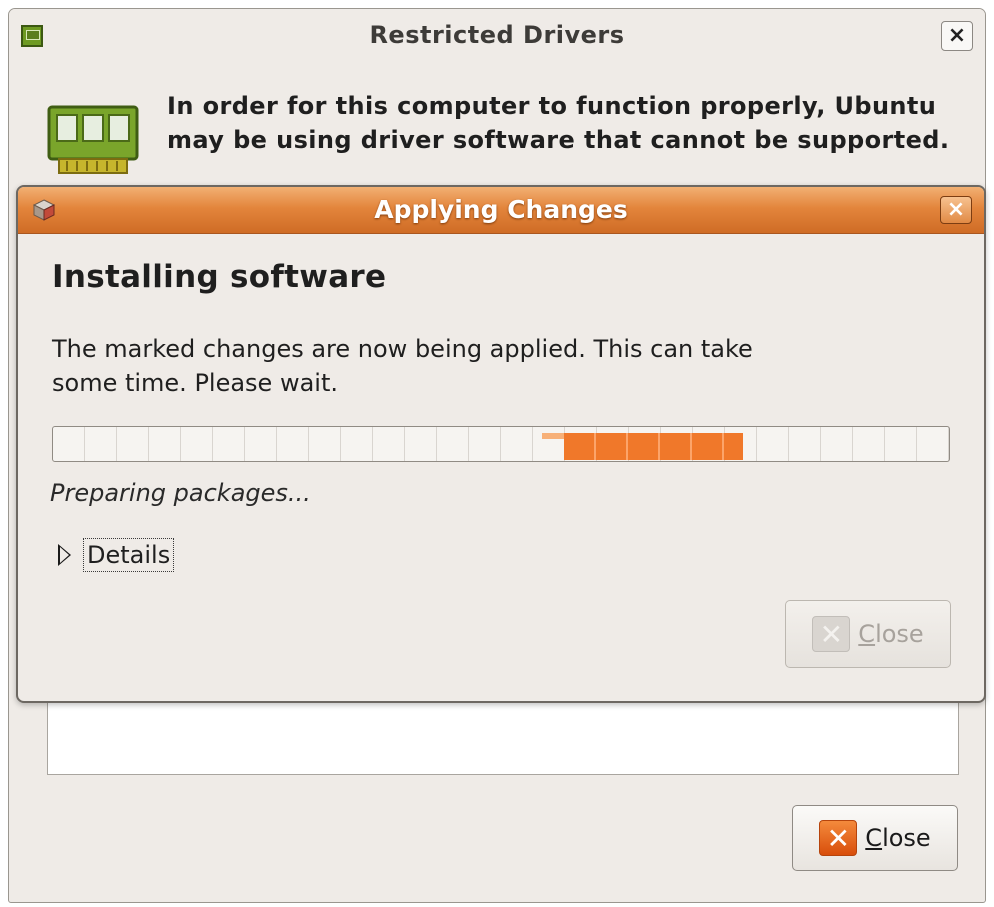 Image resolution: width=994 pixels, height=907 pixels. What do you see at coordinates (64, 555) in the screenshot?
I see `expander-arrow-icon` at bounding box center [64, 555].